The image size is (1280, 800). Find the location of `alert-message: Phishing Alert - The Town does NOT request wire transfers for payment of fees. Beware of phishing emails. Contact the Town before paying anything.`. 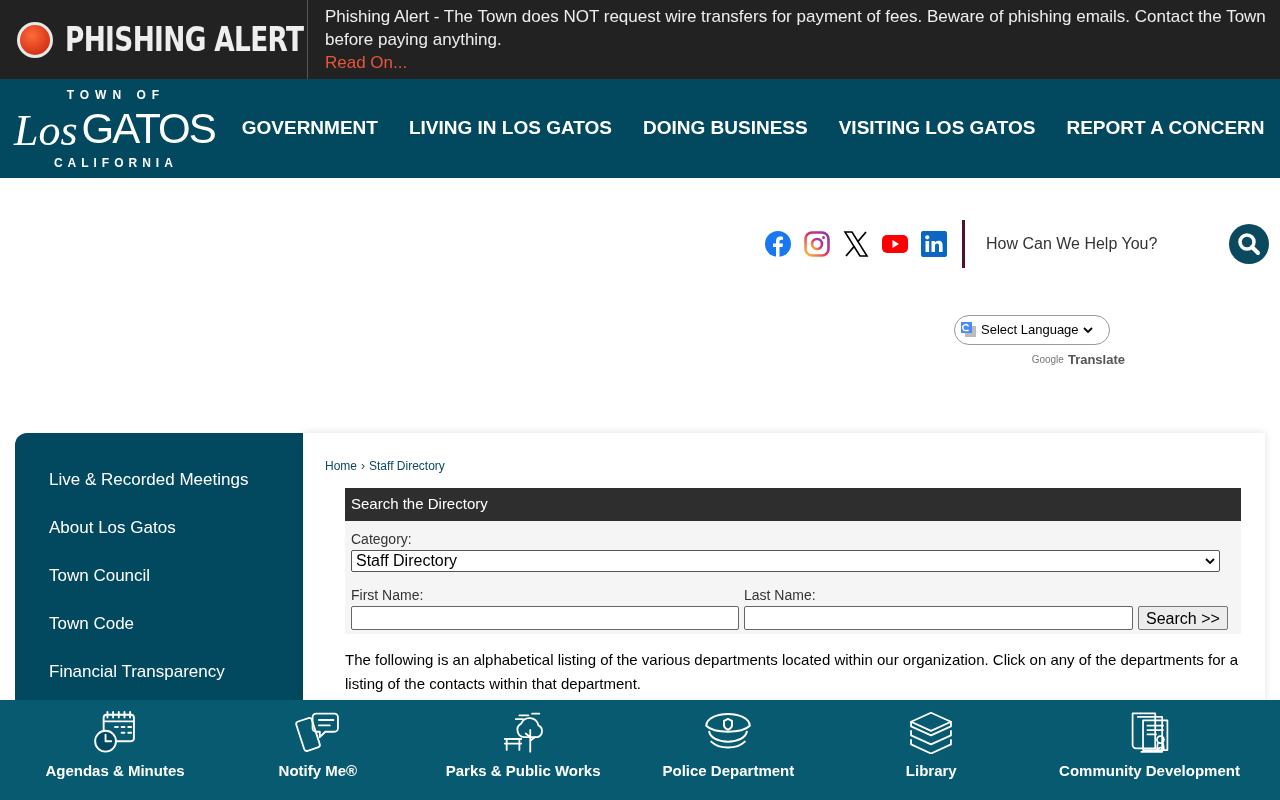

alert-message: Phishing Alert - The Town does NOT request wire transfers for payment of fees. Beware of phishing emails. Contact the Town before paying anything. is located at coordinates (796, 28).